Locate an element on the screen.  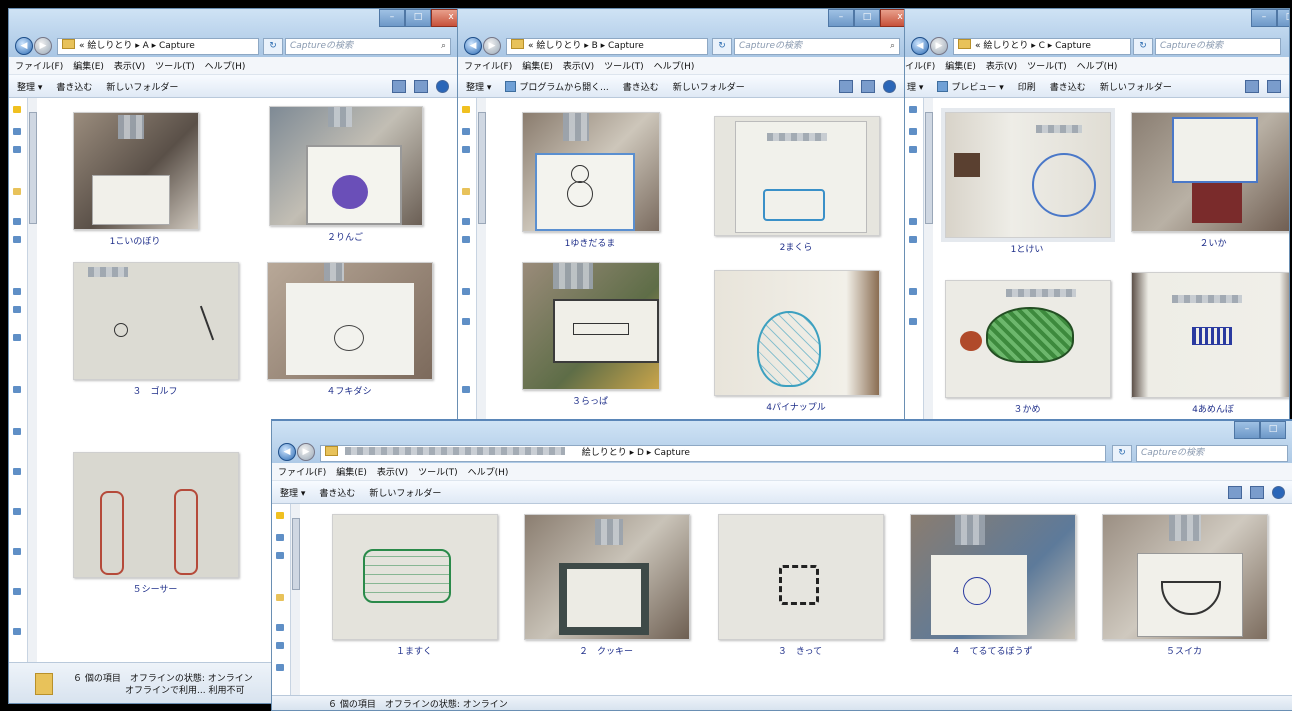
file-item: 1こいのぼり is located at coordinates (136, 179).